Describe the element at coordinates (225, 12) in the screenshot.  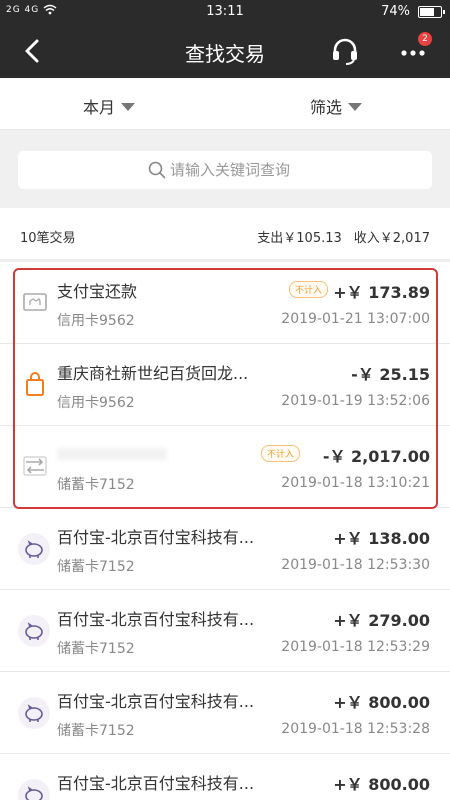
I see `status-bar: 2G 4G 13:11 74%` at that location.